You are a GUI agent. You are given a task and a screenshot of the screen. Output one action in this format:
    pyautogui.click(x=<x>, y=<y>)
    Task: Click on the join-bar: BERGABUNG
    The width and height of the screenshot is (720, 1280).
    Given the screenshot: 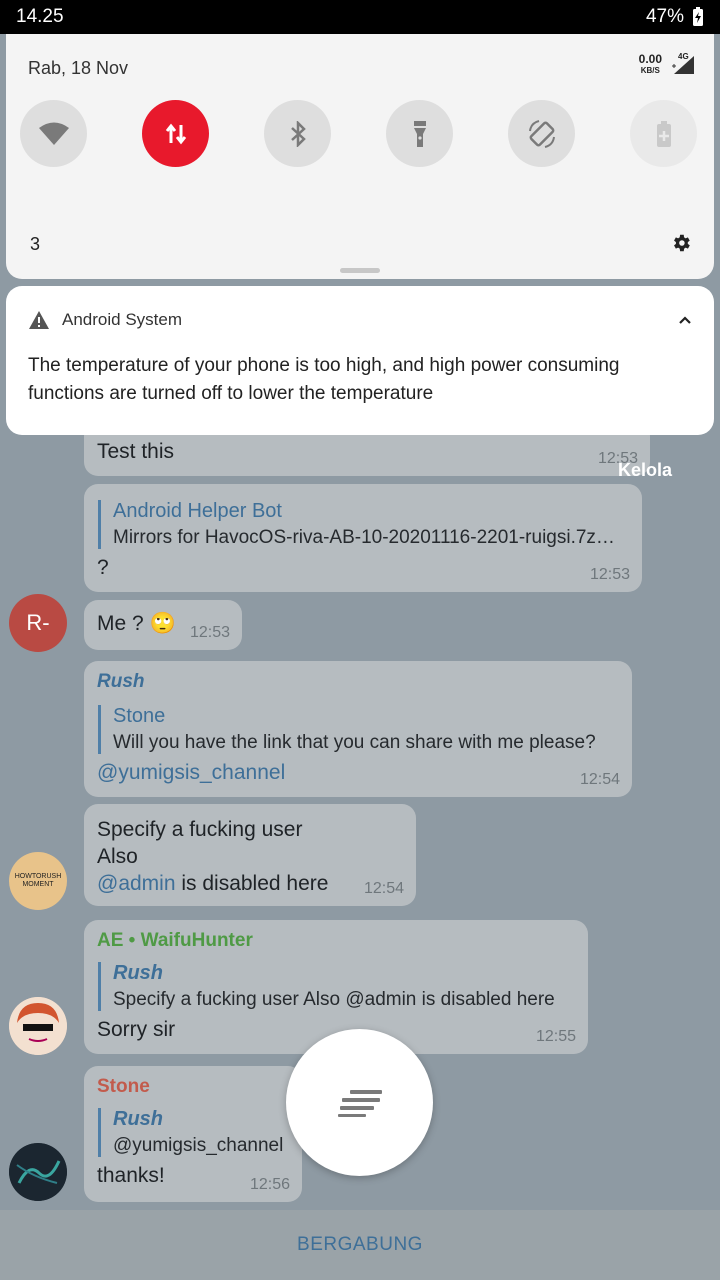 What is the action you would take?
    pyautogui.click(x=360, y=1245)
    